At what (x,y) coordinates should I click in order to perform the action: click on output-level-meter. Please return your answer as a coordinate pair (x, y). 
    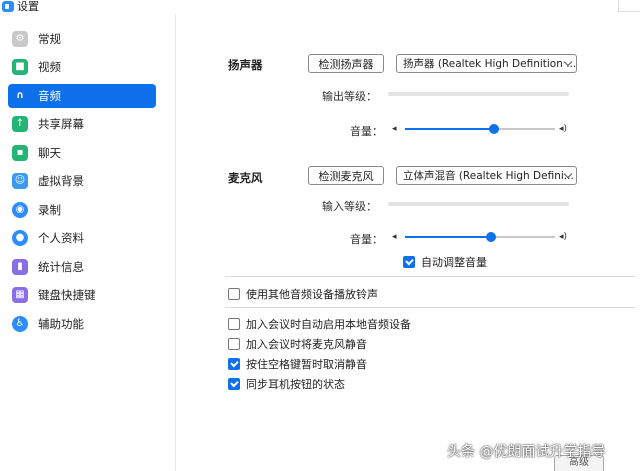
    Looking at the image, I should click on (478, 94).